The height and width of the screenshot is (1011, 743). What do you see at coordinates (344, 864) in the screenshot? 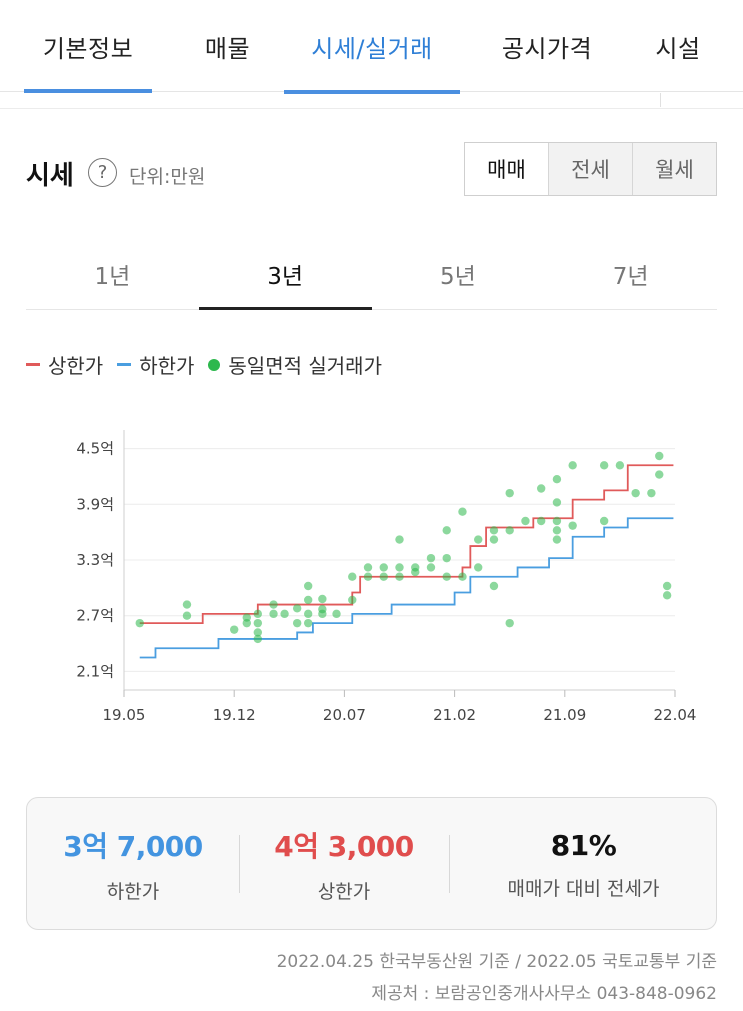
I see `summary-high: 4억 3,000 상한가` at bounding box center [344, 864].